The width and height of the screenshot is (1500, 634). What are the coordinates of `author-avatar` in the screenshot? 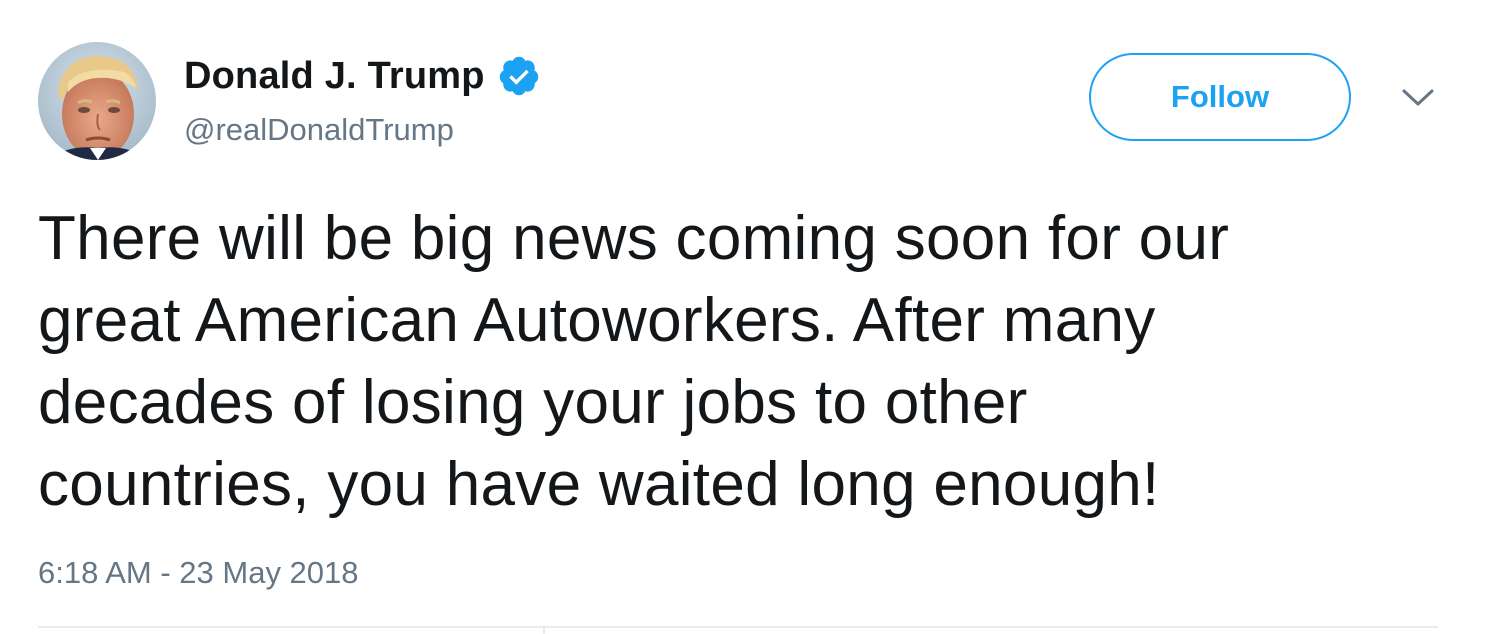 It's located at (97, 101).